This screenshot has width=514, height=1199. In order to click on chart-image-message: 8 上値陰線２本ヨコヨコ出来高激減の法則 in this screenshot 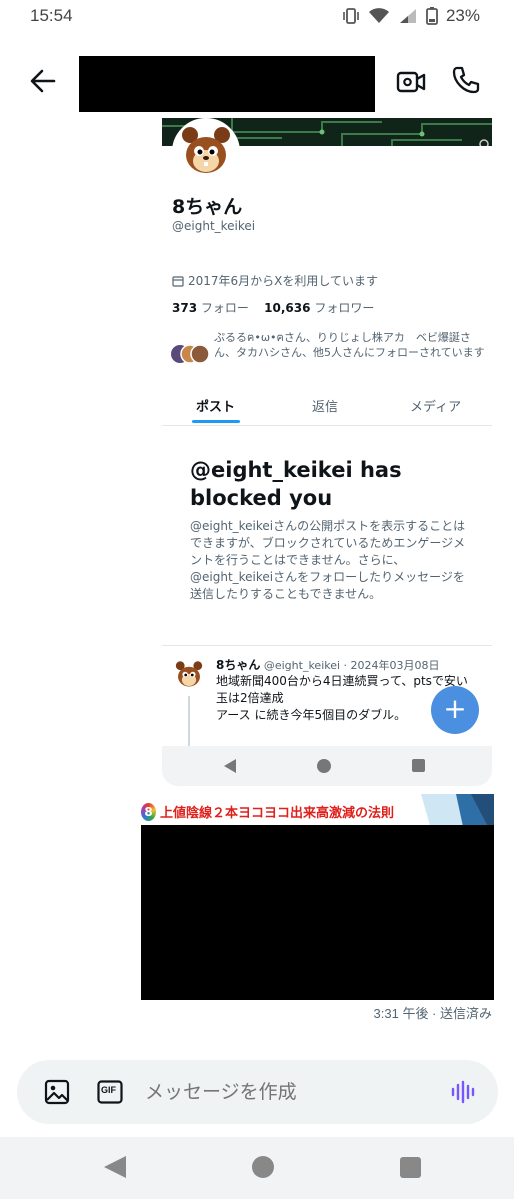, I will do `click(317, 896)`.